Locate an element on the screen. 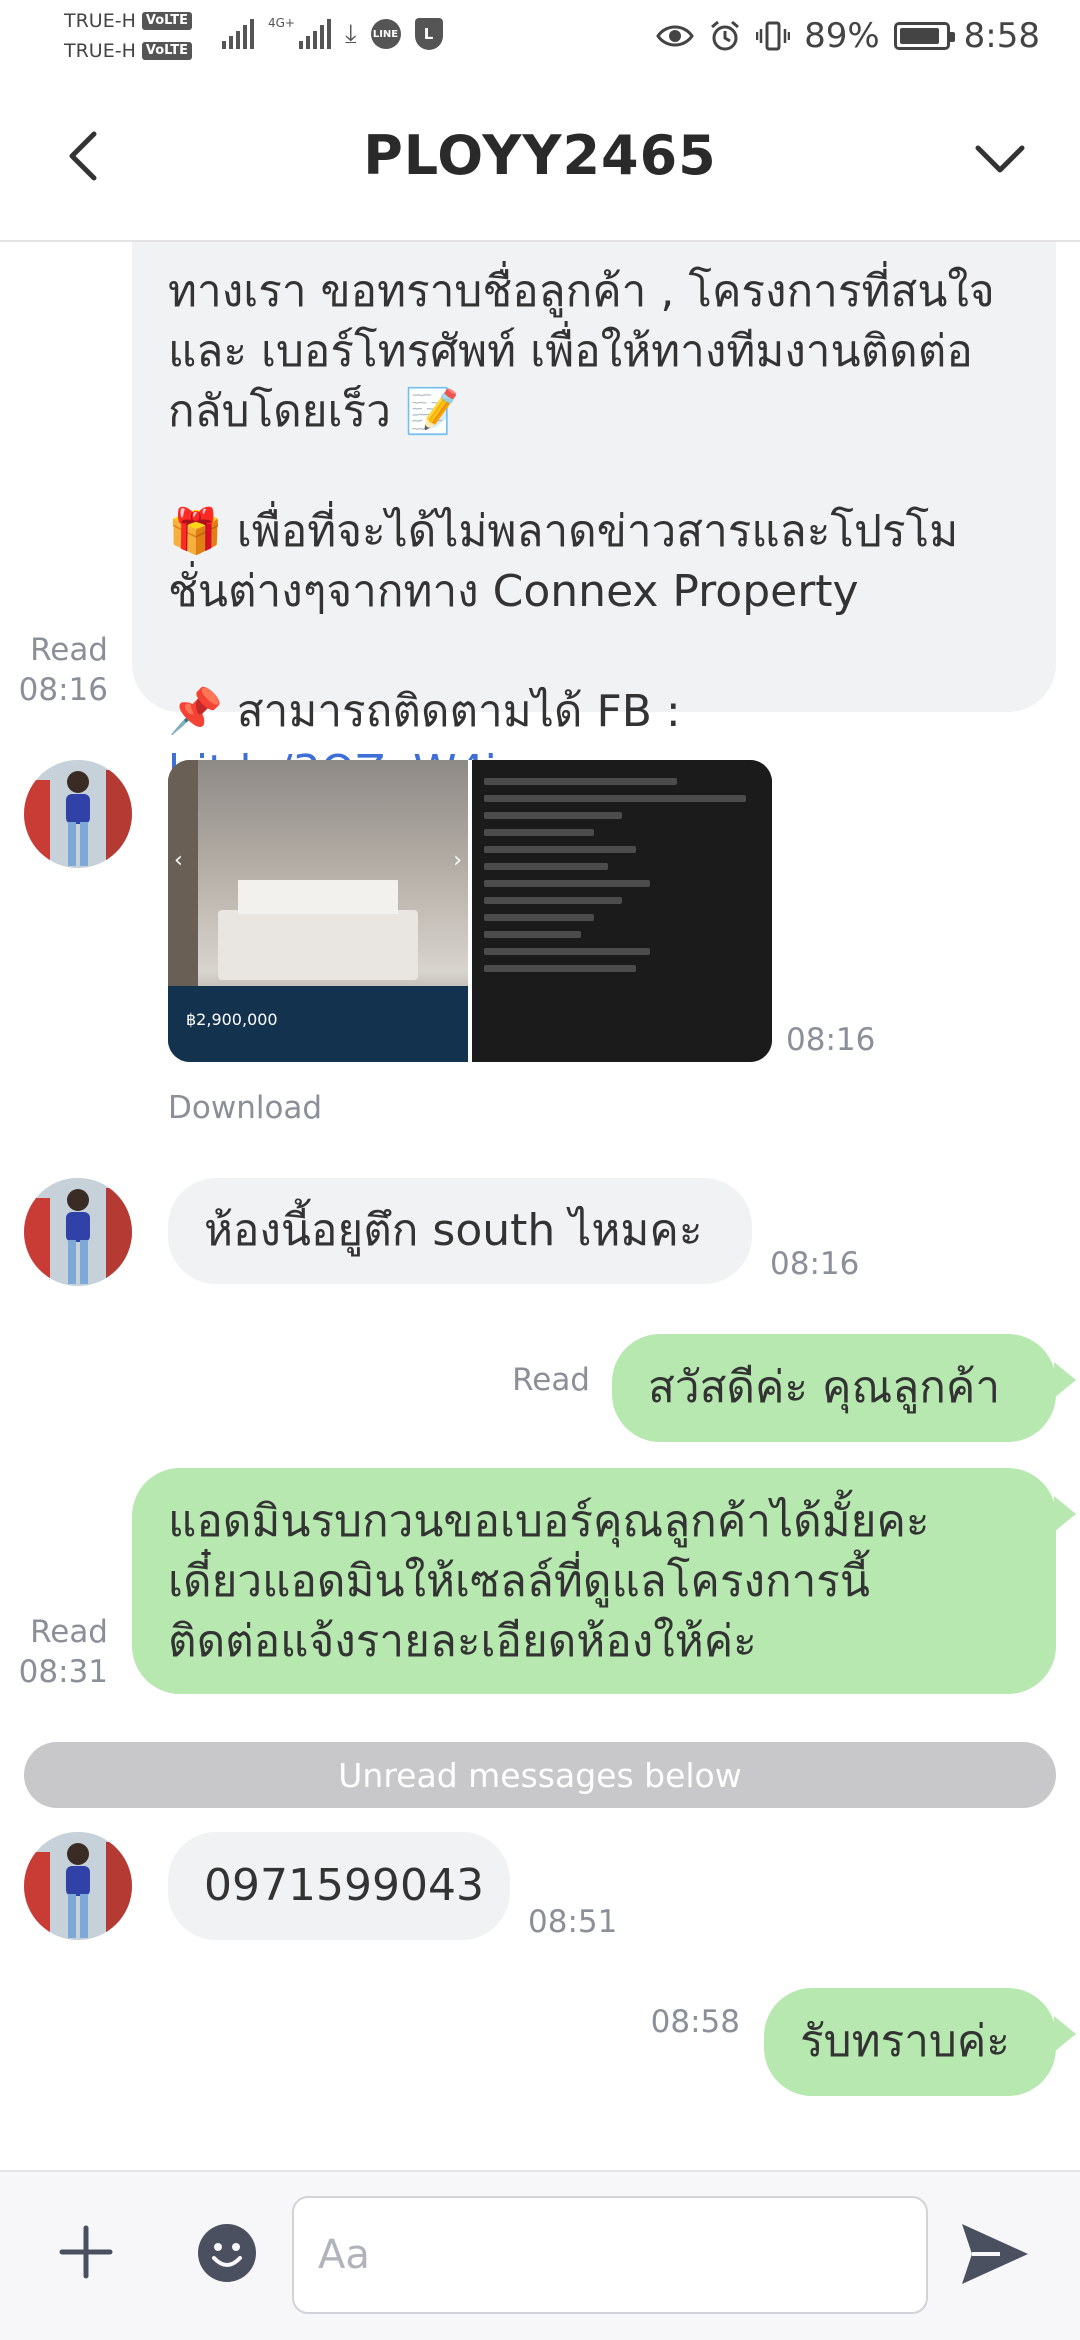 The width and height of the screenshot is (1080, 2340). vibrate-icon is located at coordinates (773, 36).